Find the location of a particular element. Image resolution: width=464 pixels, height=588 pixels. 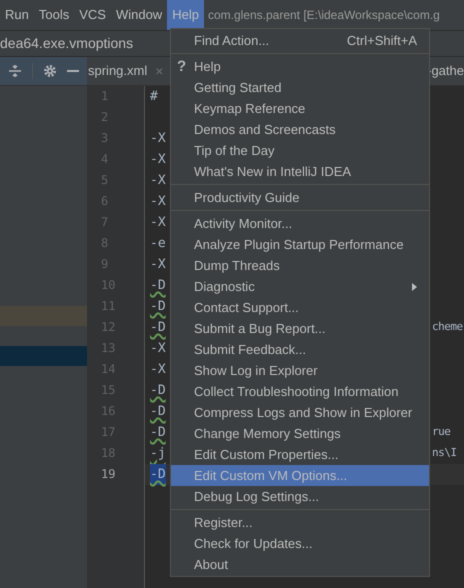

collapse-icon is located at coordinates (15, 71).